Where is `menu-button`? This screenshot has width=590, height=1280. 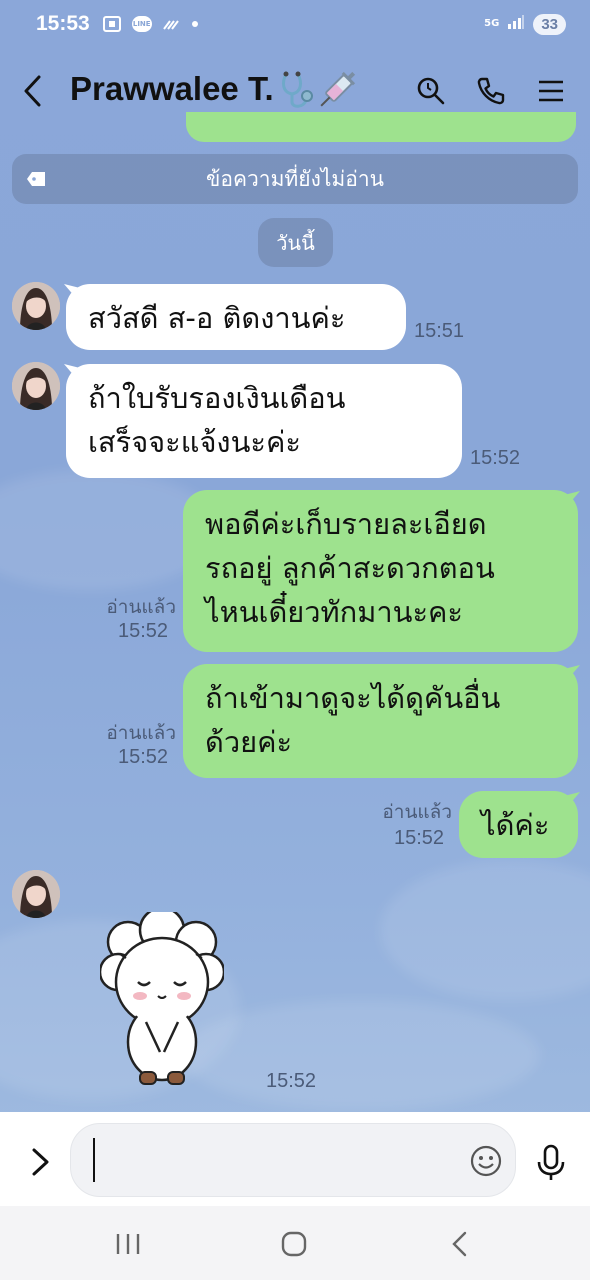 menu-button is located at coordinates (551, 91).